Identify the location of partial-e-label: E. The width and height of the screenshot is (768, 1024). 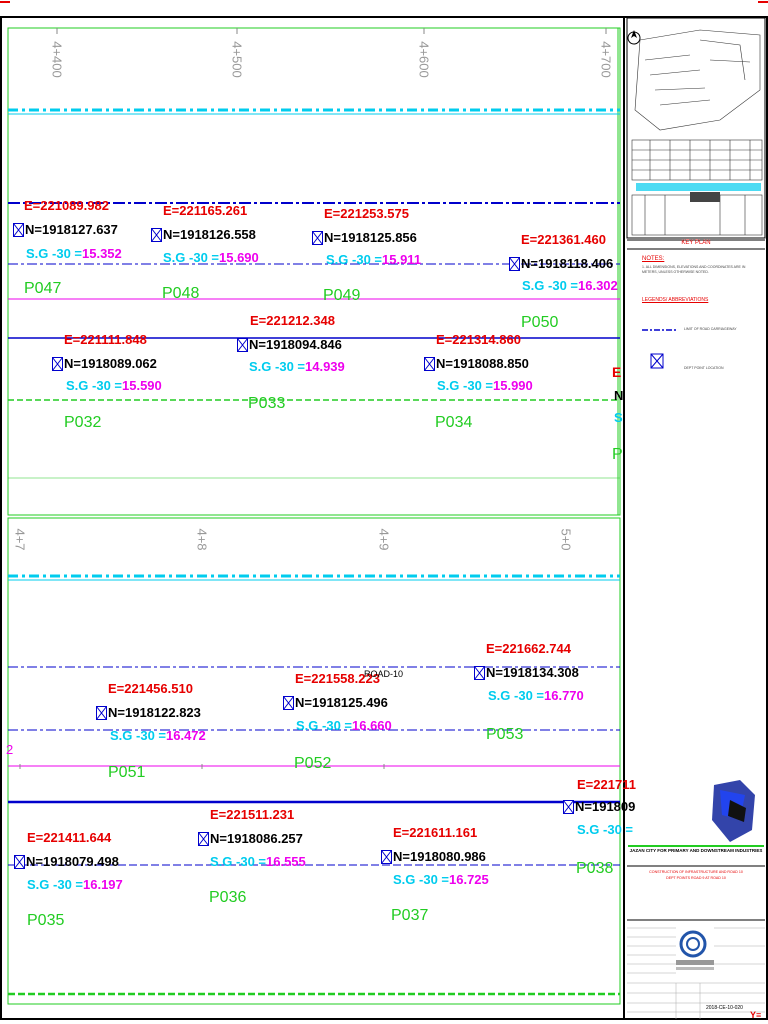
(617, 372).